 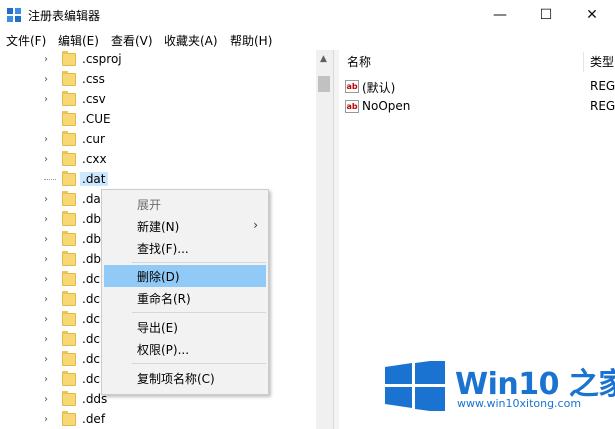 What do you see at coordinates (251, 40) in the screenshot?
I see `menu-help: 帮助(H)` at bounding box center [251, 40].